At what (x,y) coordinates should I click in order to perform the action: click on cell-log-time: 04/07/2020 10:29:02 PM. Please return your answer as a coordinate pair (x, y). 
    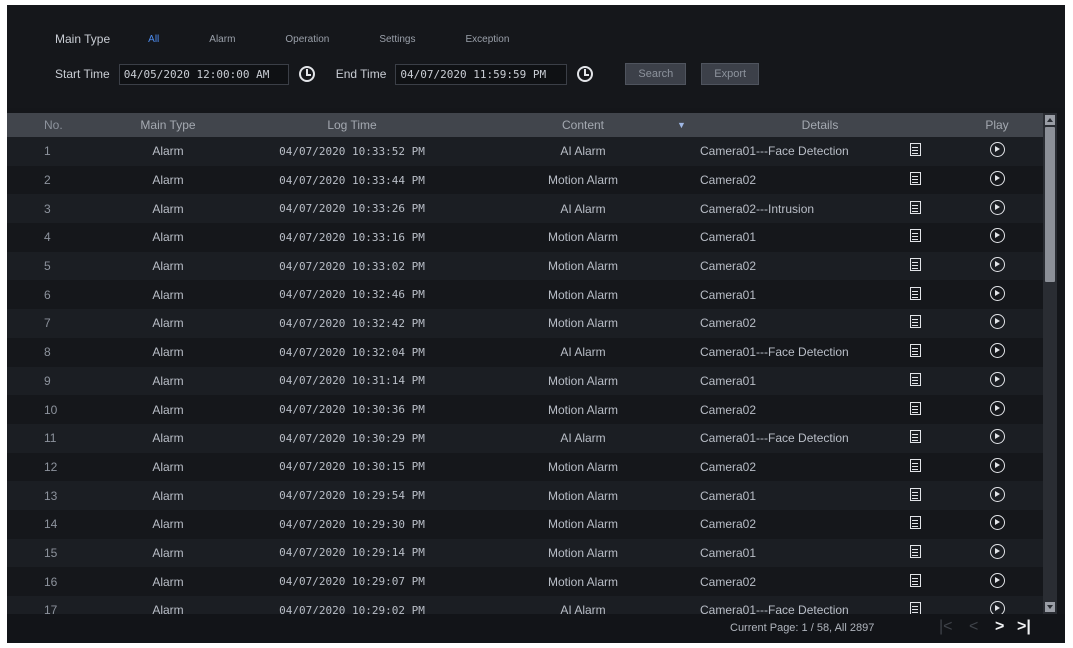
    Looking at the image, I should click on (352, 608).